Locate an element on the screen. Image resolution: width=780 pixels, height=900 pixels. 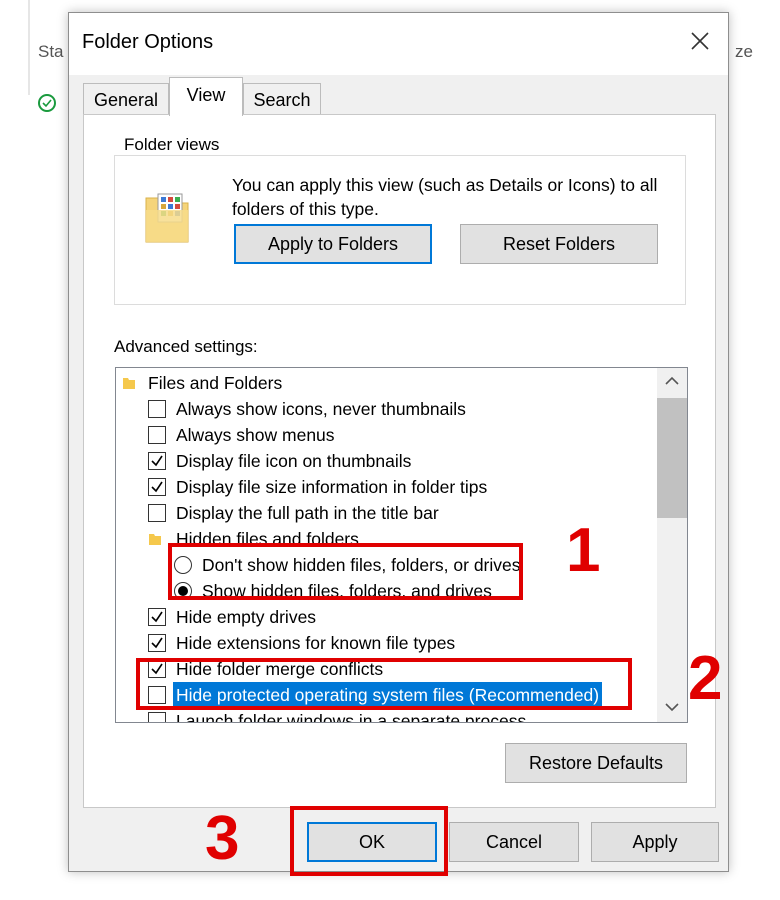
chevron-down-icon is located at coordinates (672, 707).